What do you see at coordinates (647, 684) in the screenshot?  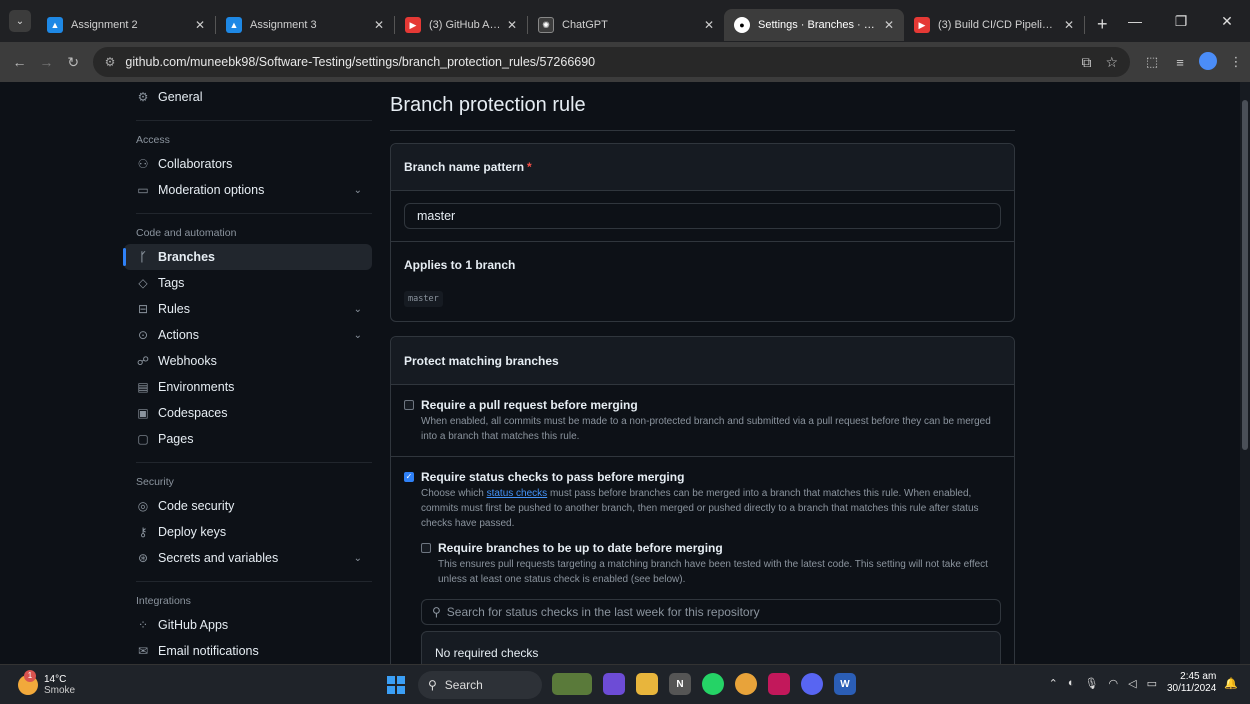 I see `file-explorer-icon` at bounding box center [647, 684].